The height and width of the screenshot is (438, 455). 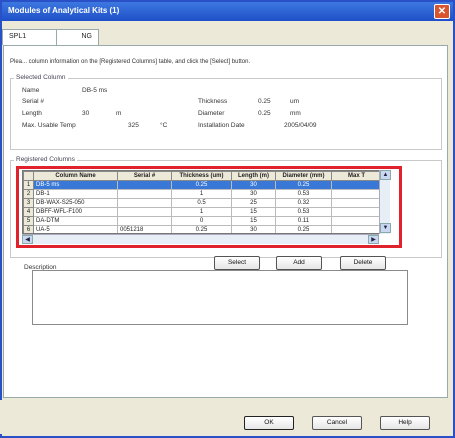 I want to click on thickness-value: 0.25, so click(x=264, y=101).